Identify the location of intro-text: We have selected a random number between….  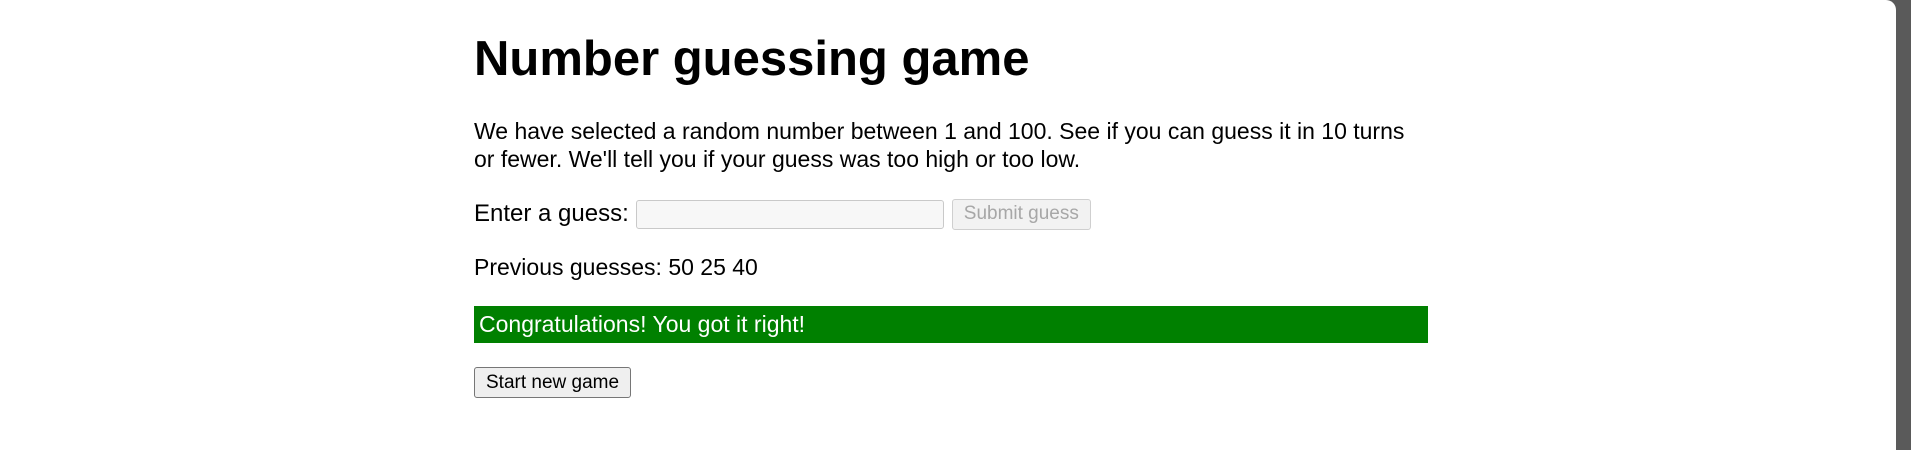
(939, 145).